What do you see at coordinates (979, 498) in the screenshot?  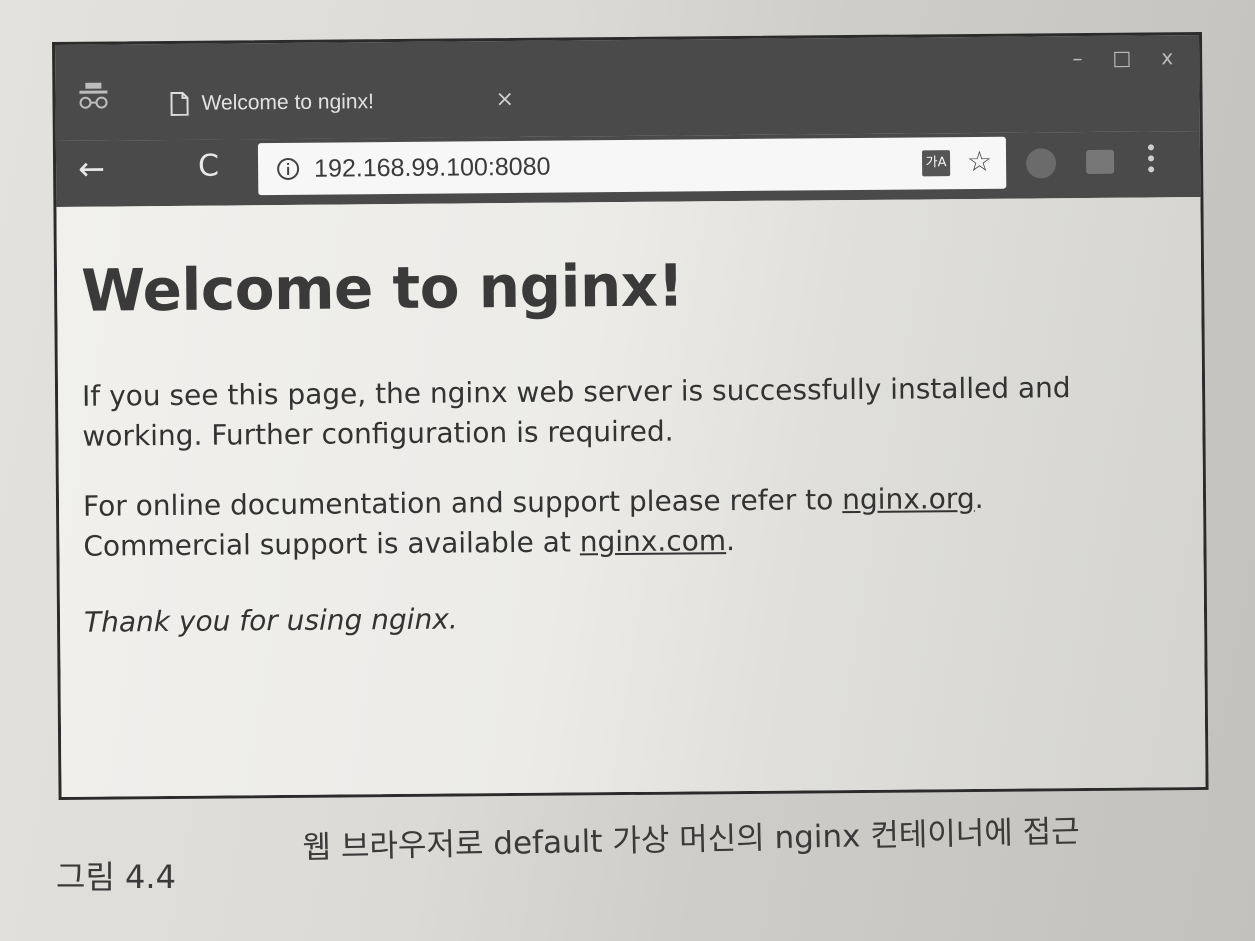 I see `docs-period: .` at bounding box center [979, 498].